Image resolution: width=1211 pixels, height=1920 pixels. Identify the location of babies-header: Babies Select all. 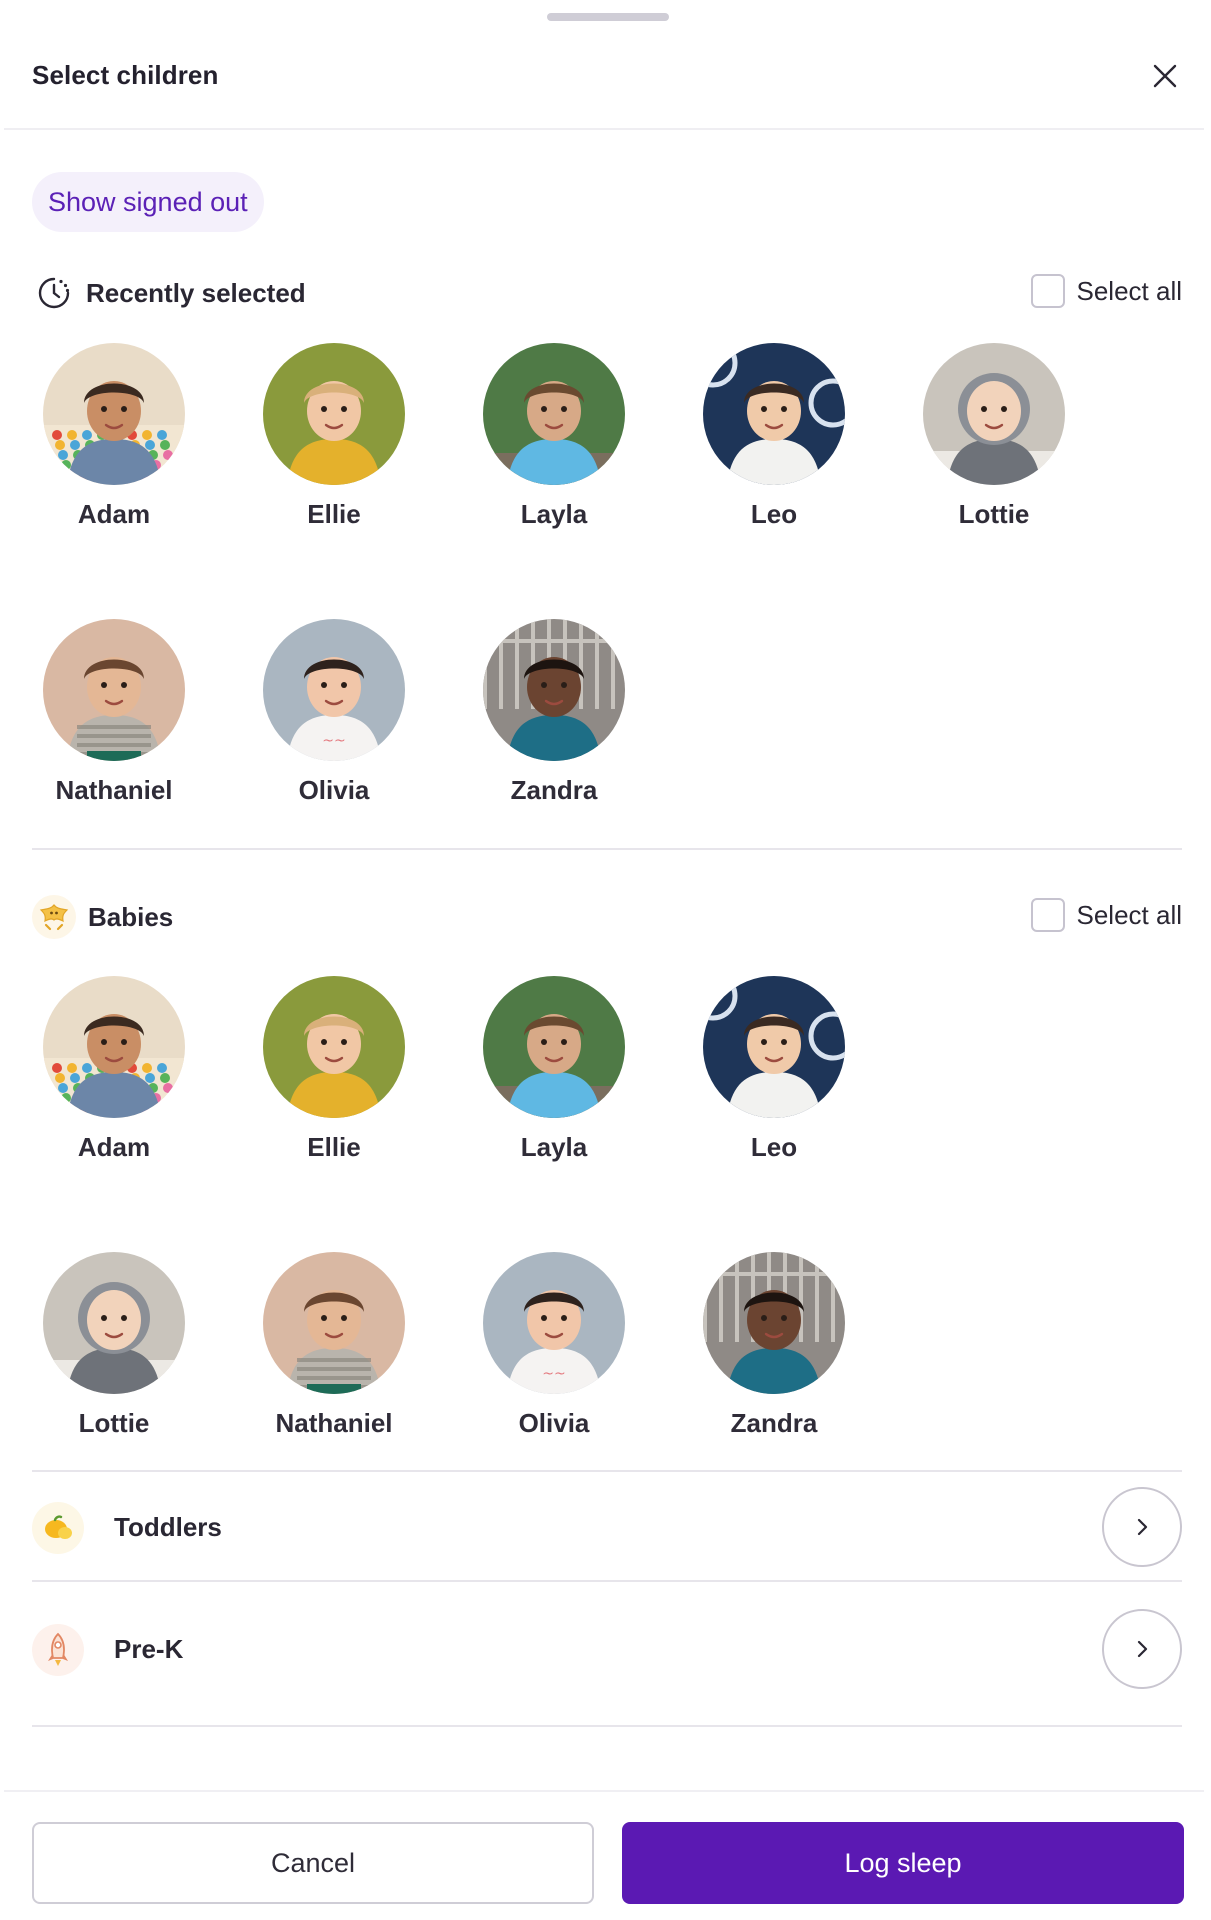
(607, 917).